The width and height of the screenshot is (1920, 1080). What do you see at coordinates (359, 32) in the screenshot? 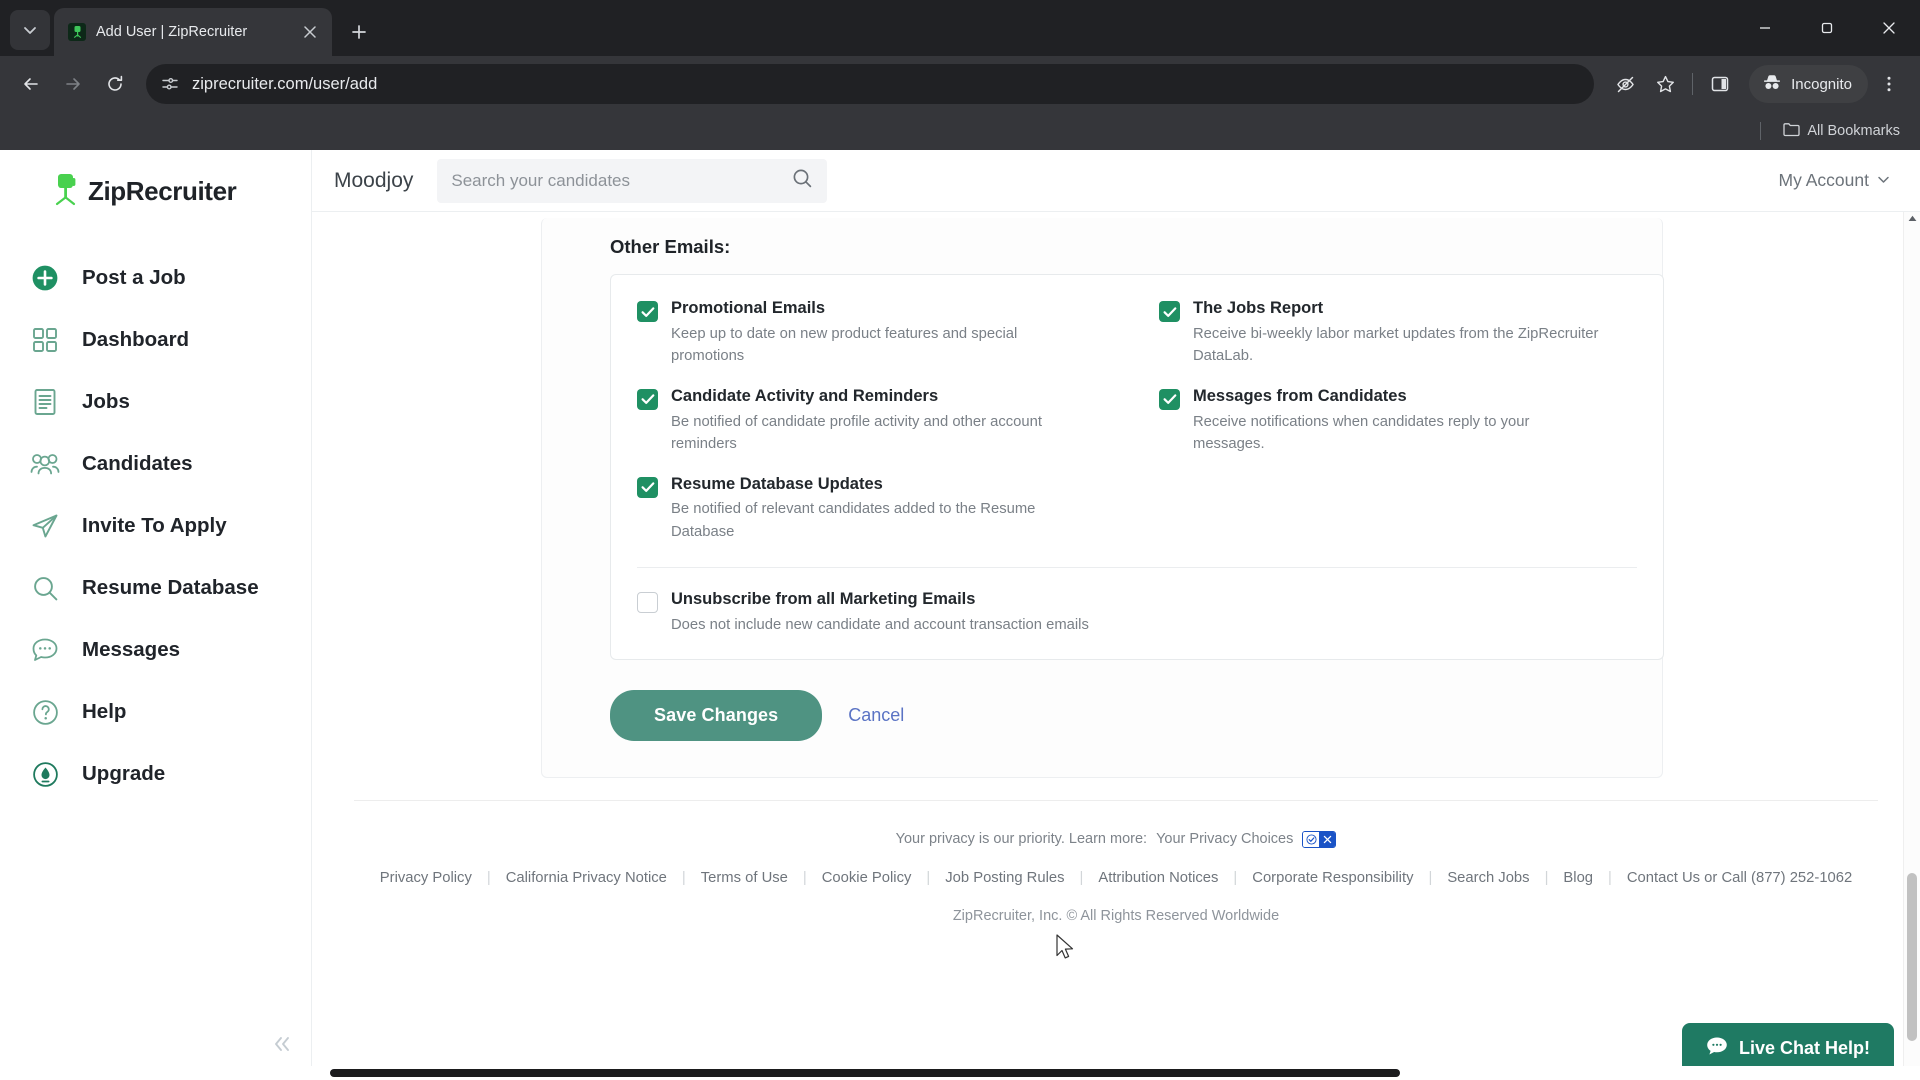
I see `new-tab-button` at bounding box center [359, 32].